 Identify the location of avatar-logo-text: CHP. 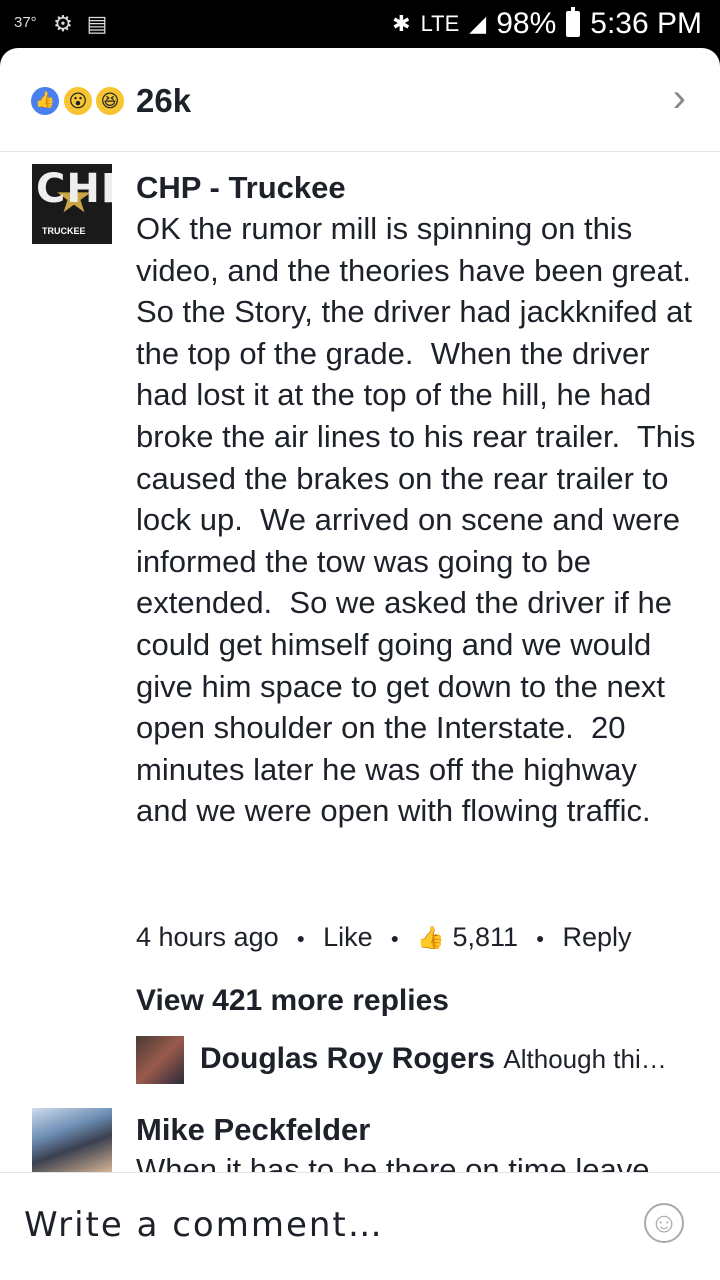
(74, 189).